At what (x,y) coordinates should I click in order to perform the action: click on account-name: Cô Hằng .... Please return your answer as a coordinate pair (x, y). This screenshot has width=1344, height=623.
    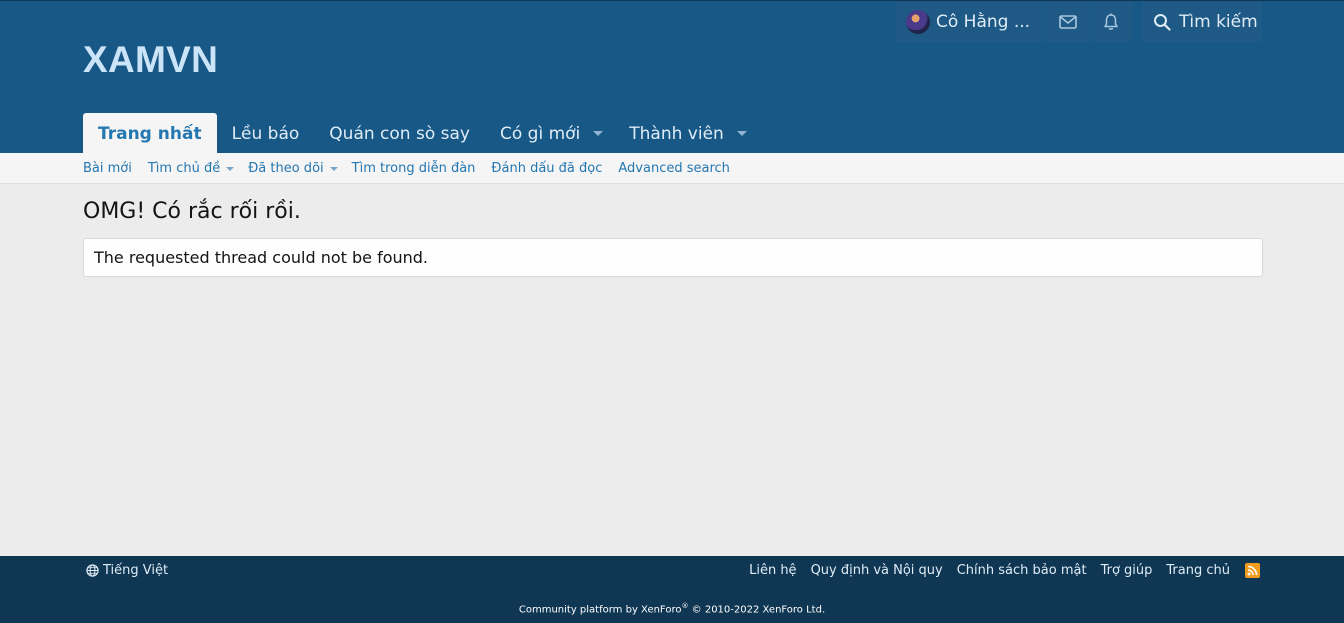
    Looking at the image, I should click on (983, 21).